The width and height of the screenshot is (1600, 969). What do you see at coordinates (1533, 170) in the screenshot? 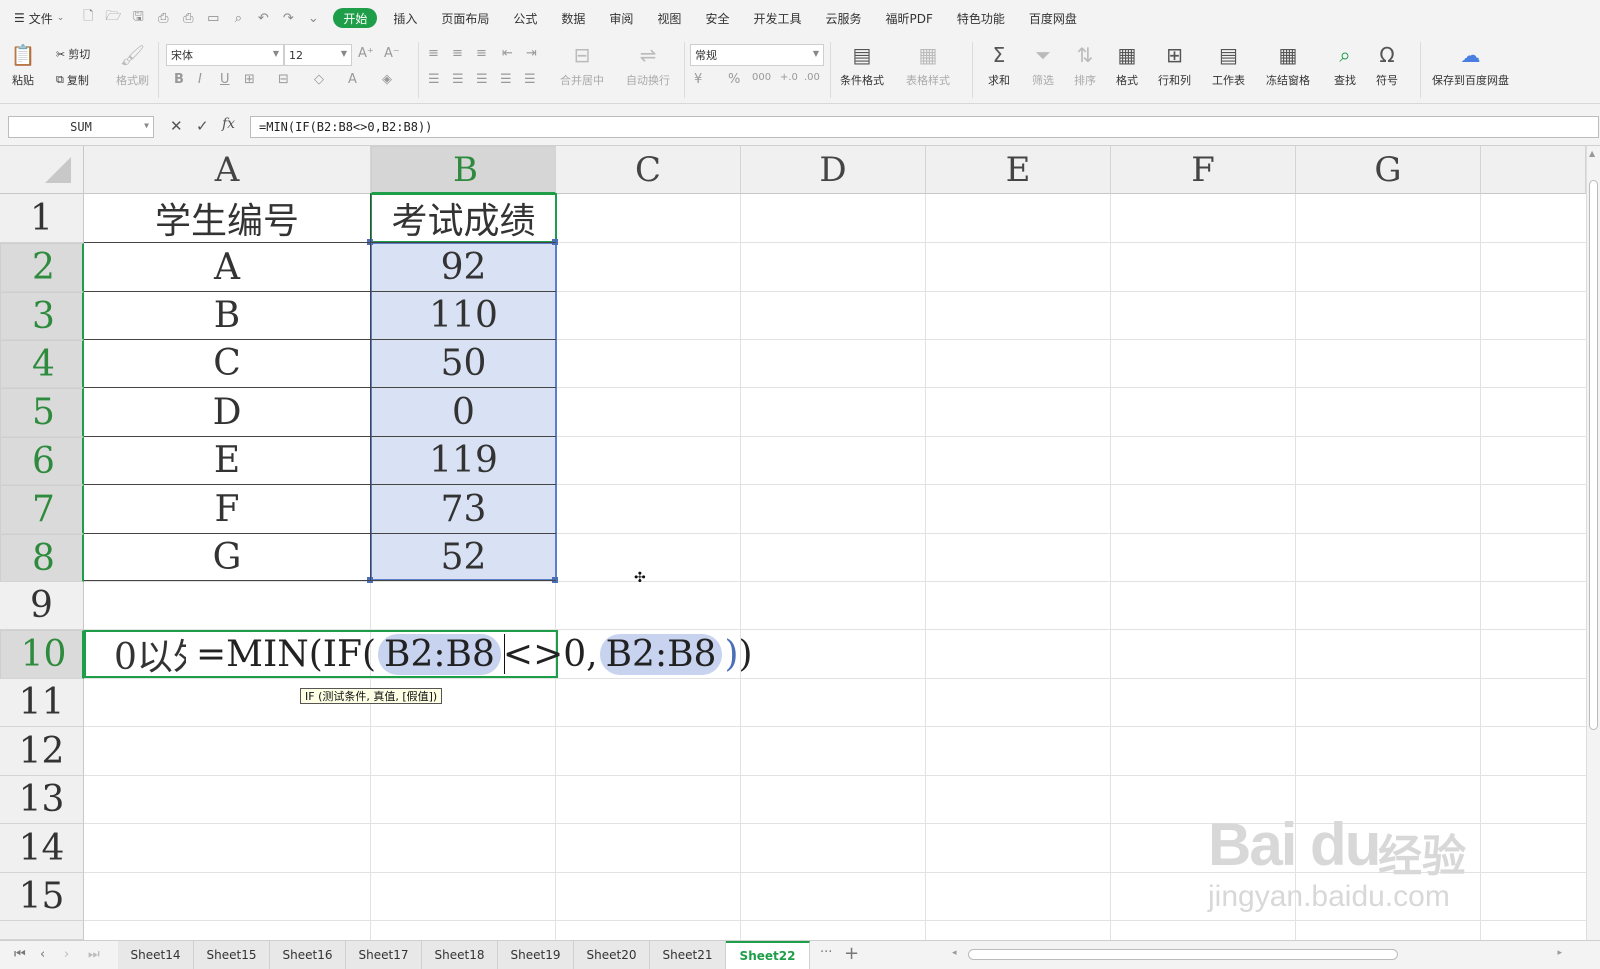
I see `column-header-h` at bounding box center [1533, 170].